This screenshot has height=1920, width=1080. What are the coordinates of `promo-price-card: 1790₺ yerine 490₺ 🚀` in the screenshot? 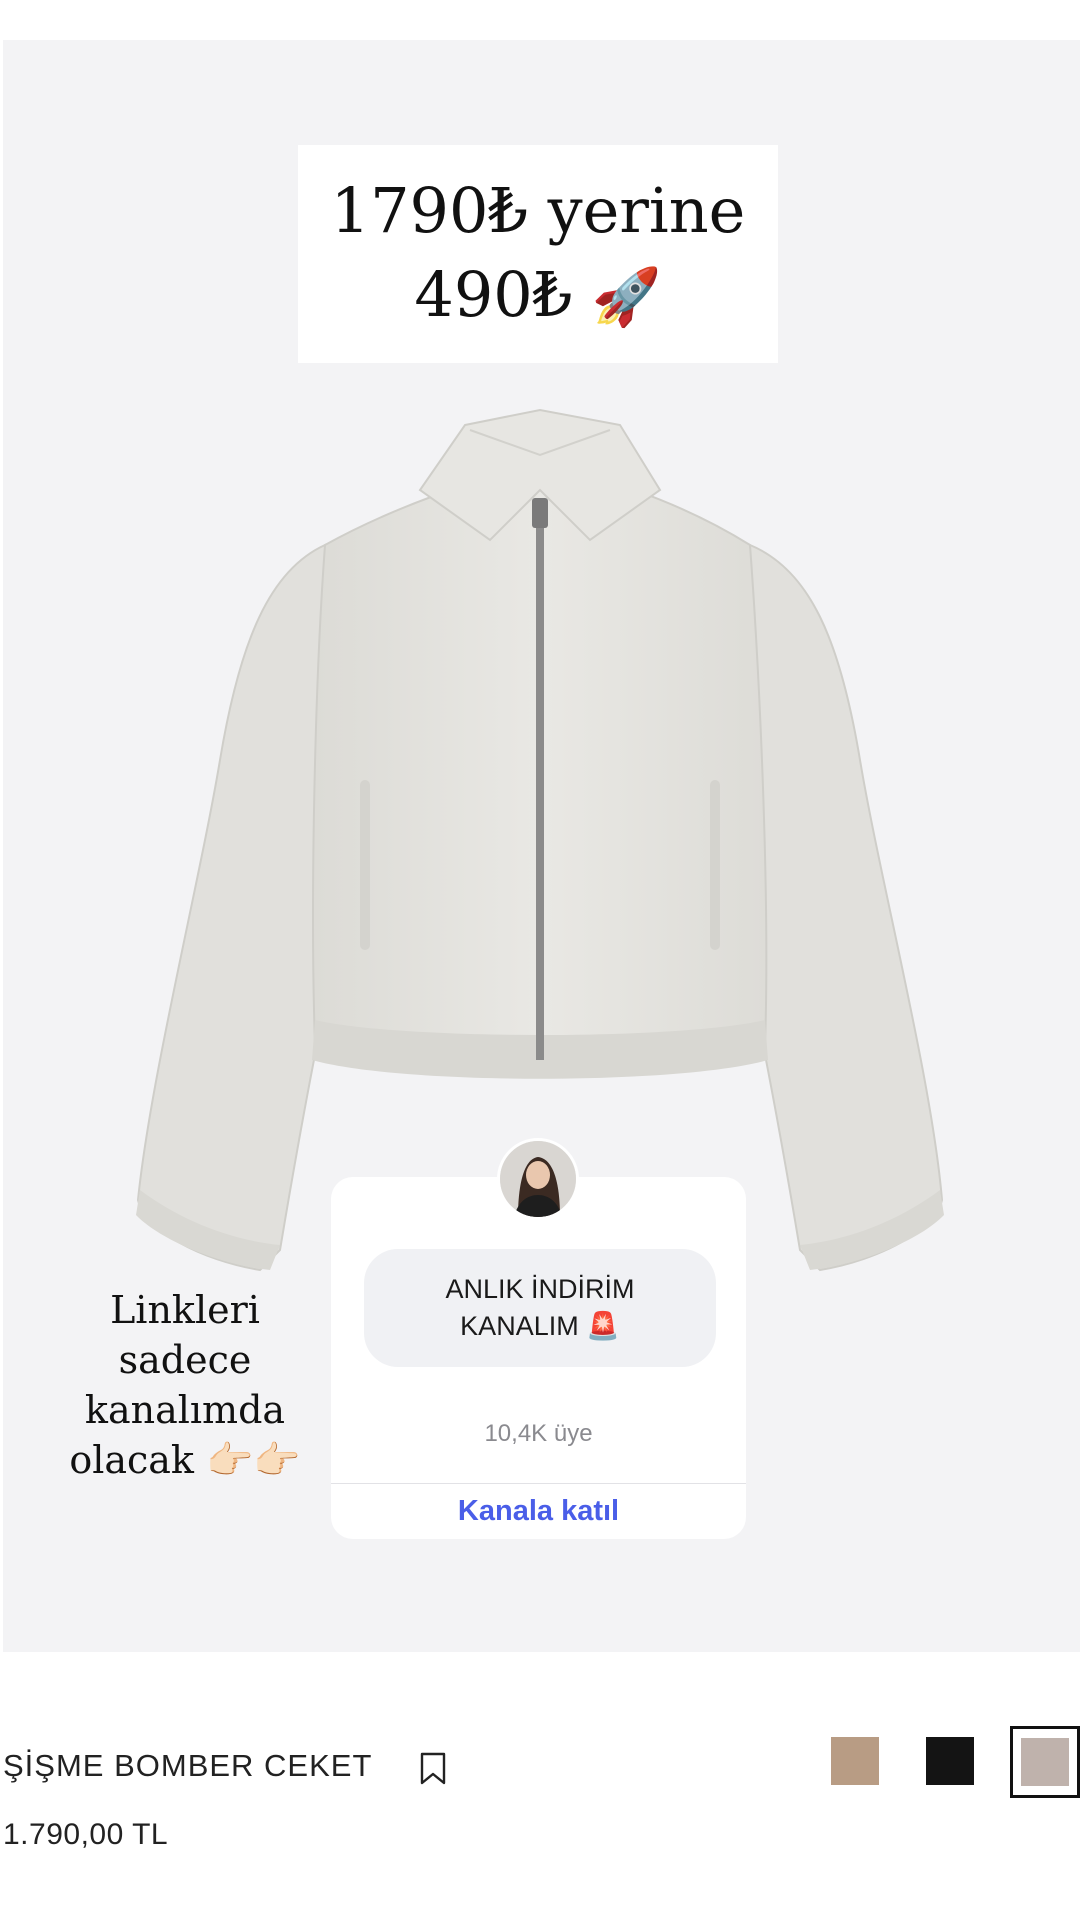 It's located at (538, 254).